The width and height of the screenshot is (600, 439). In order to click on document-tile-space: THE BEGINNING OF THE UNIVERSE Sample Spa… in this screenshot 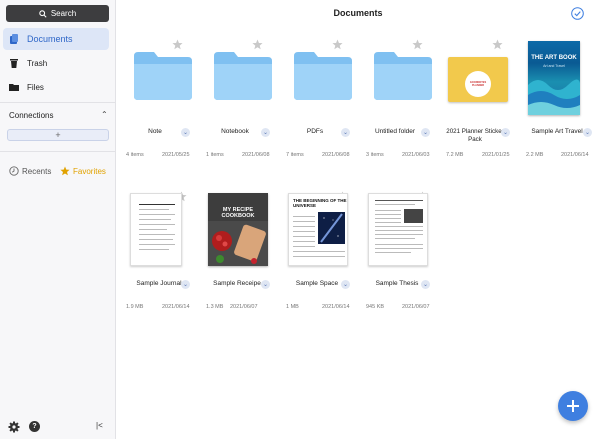, I will do `click(322, 257)`.